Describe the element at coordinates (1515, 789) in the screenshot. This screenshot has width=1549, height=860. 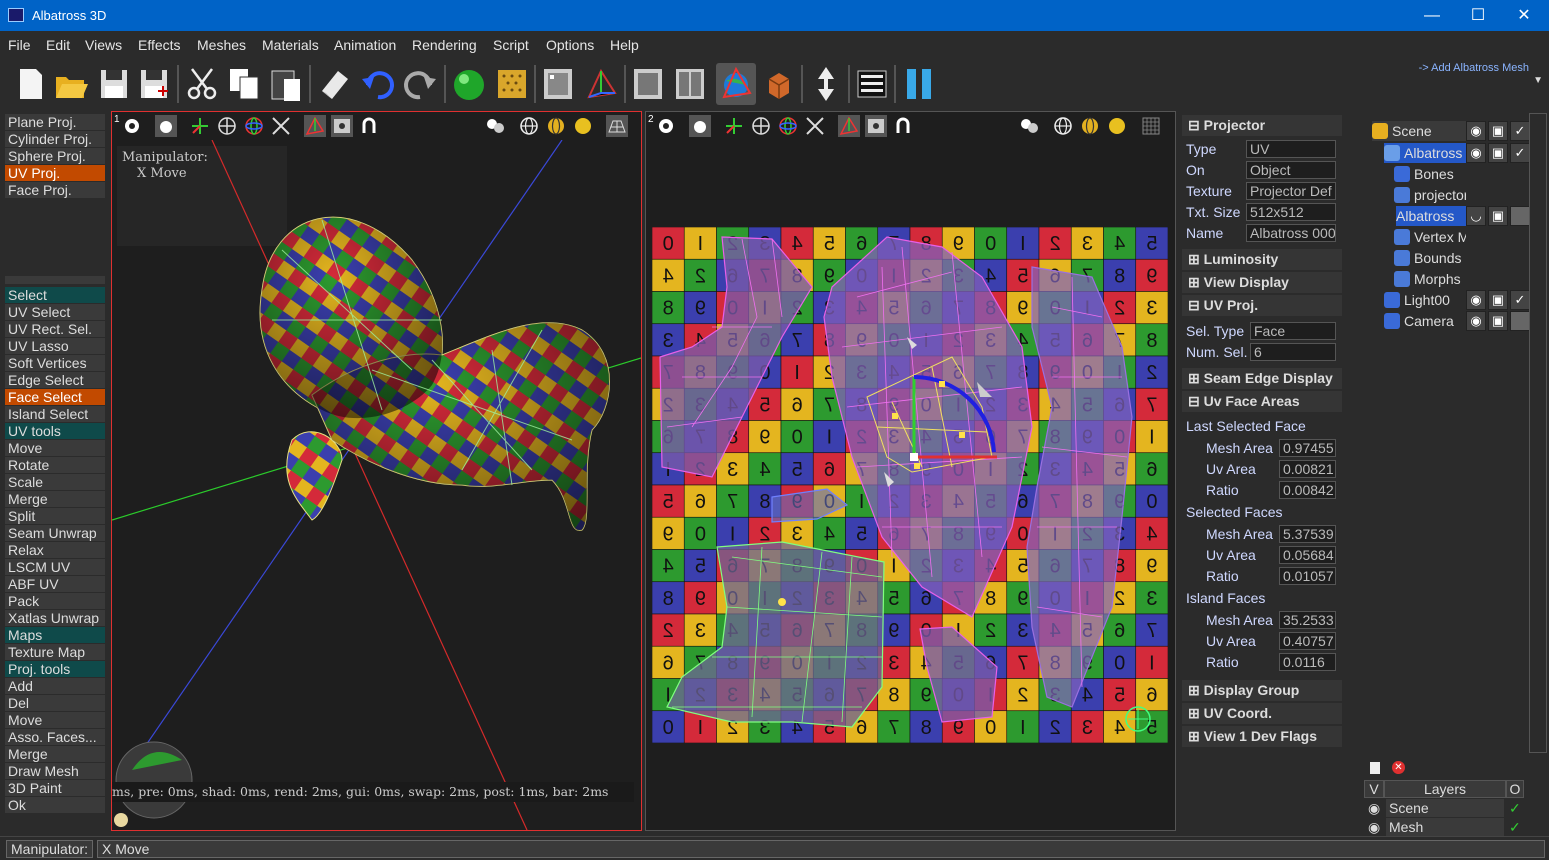
I see `layers-col-o: O` at that location.